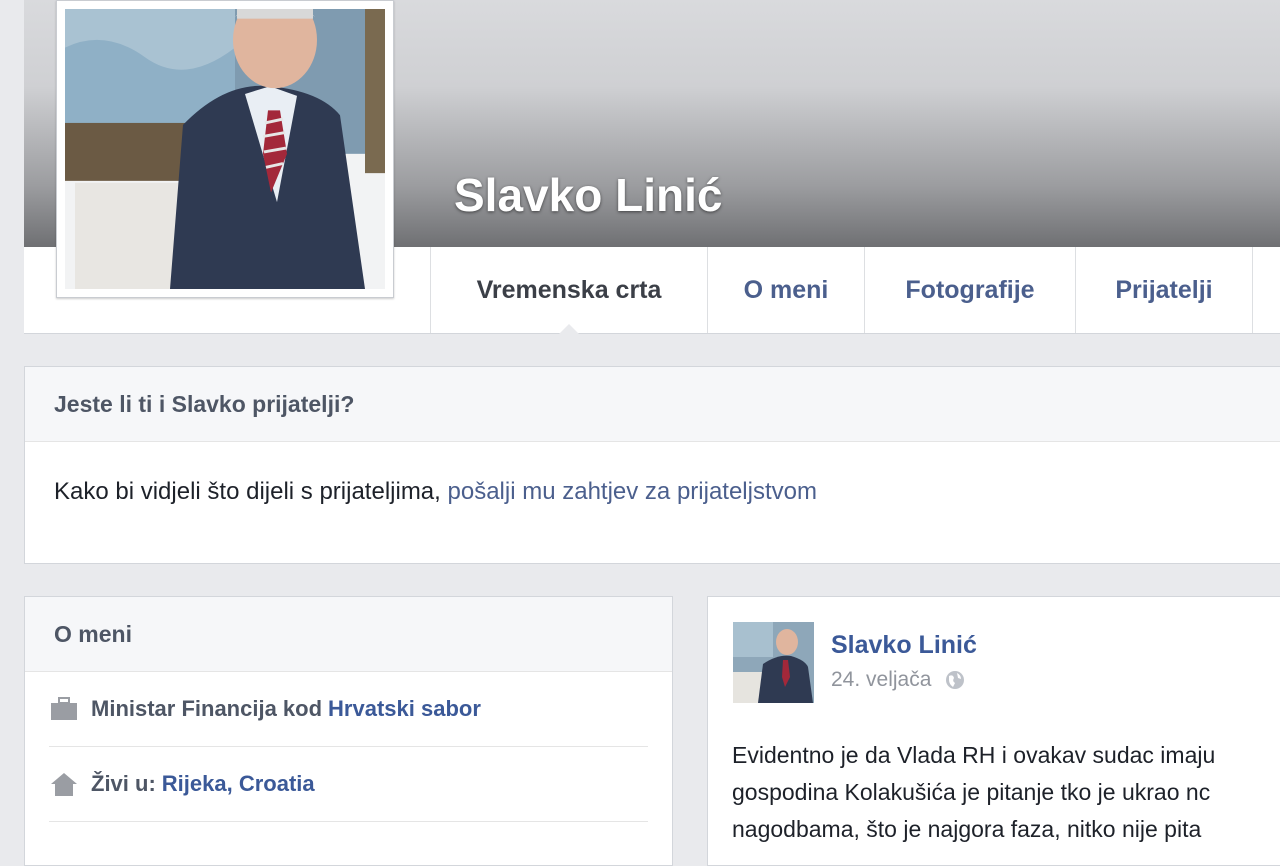 This screenshot has height=866, width=1280. I want to click on tab-timeline: Vremenska crta, so click(568, 290).